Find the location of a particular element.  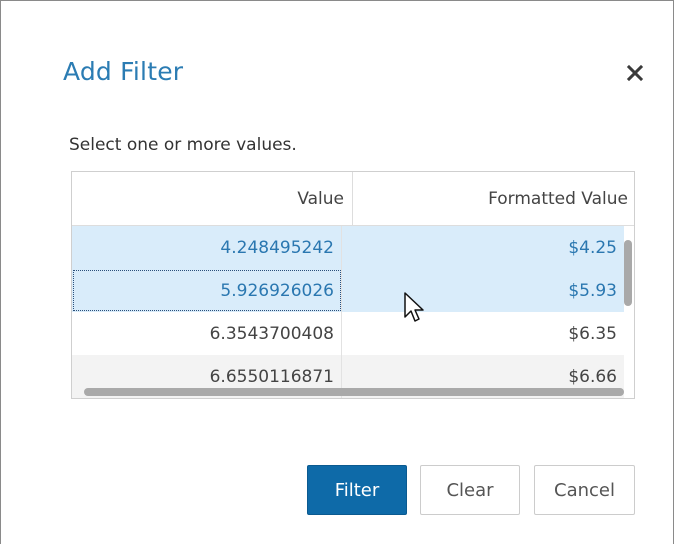

dialog-title: Add Filter is located at coordinates (123, 71).